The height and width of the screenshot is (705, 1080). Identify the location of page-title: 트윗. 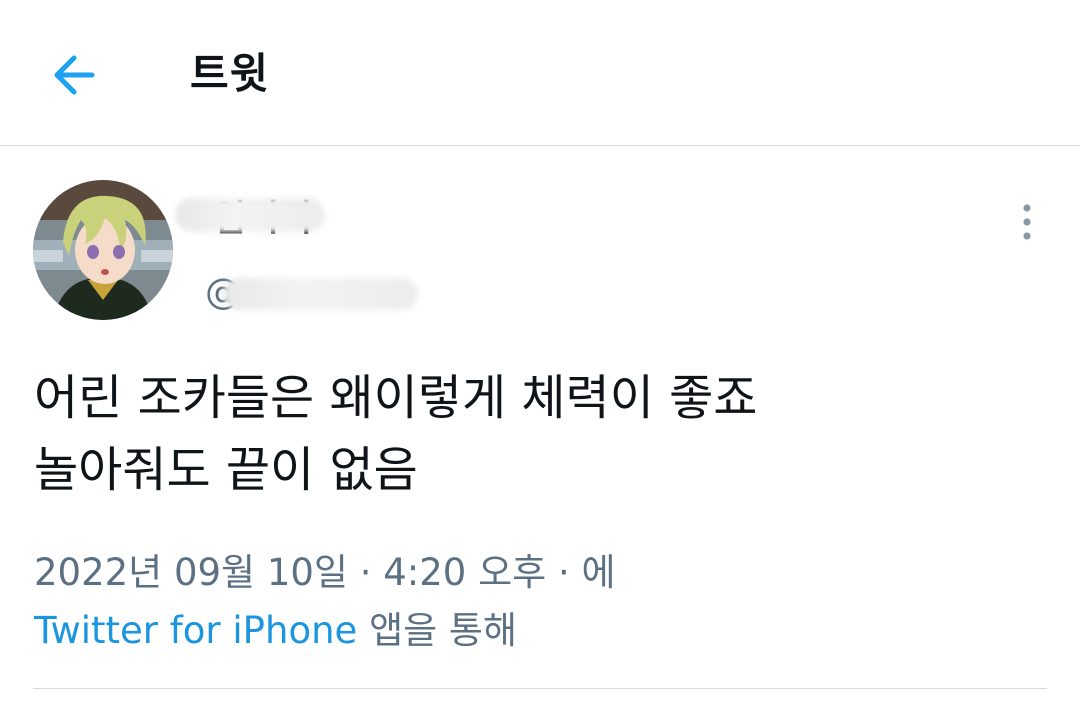
(230, 73).